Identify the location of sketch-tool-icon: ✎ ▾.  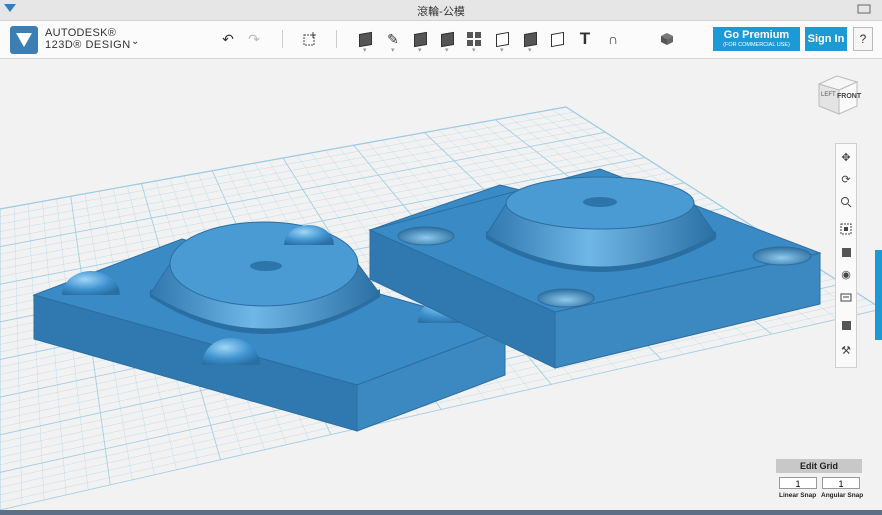
(393, 42).